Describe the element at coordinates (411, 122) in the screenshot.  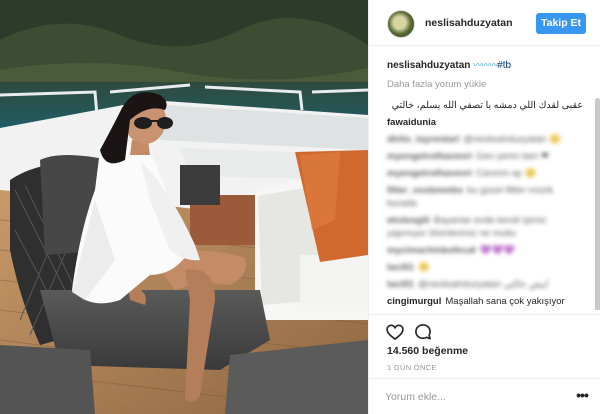
I see `comment-username: fawaidunia` at that location.